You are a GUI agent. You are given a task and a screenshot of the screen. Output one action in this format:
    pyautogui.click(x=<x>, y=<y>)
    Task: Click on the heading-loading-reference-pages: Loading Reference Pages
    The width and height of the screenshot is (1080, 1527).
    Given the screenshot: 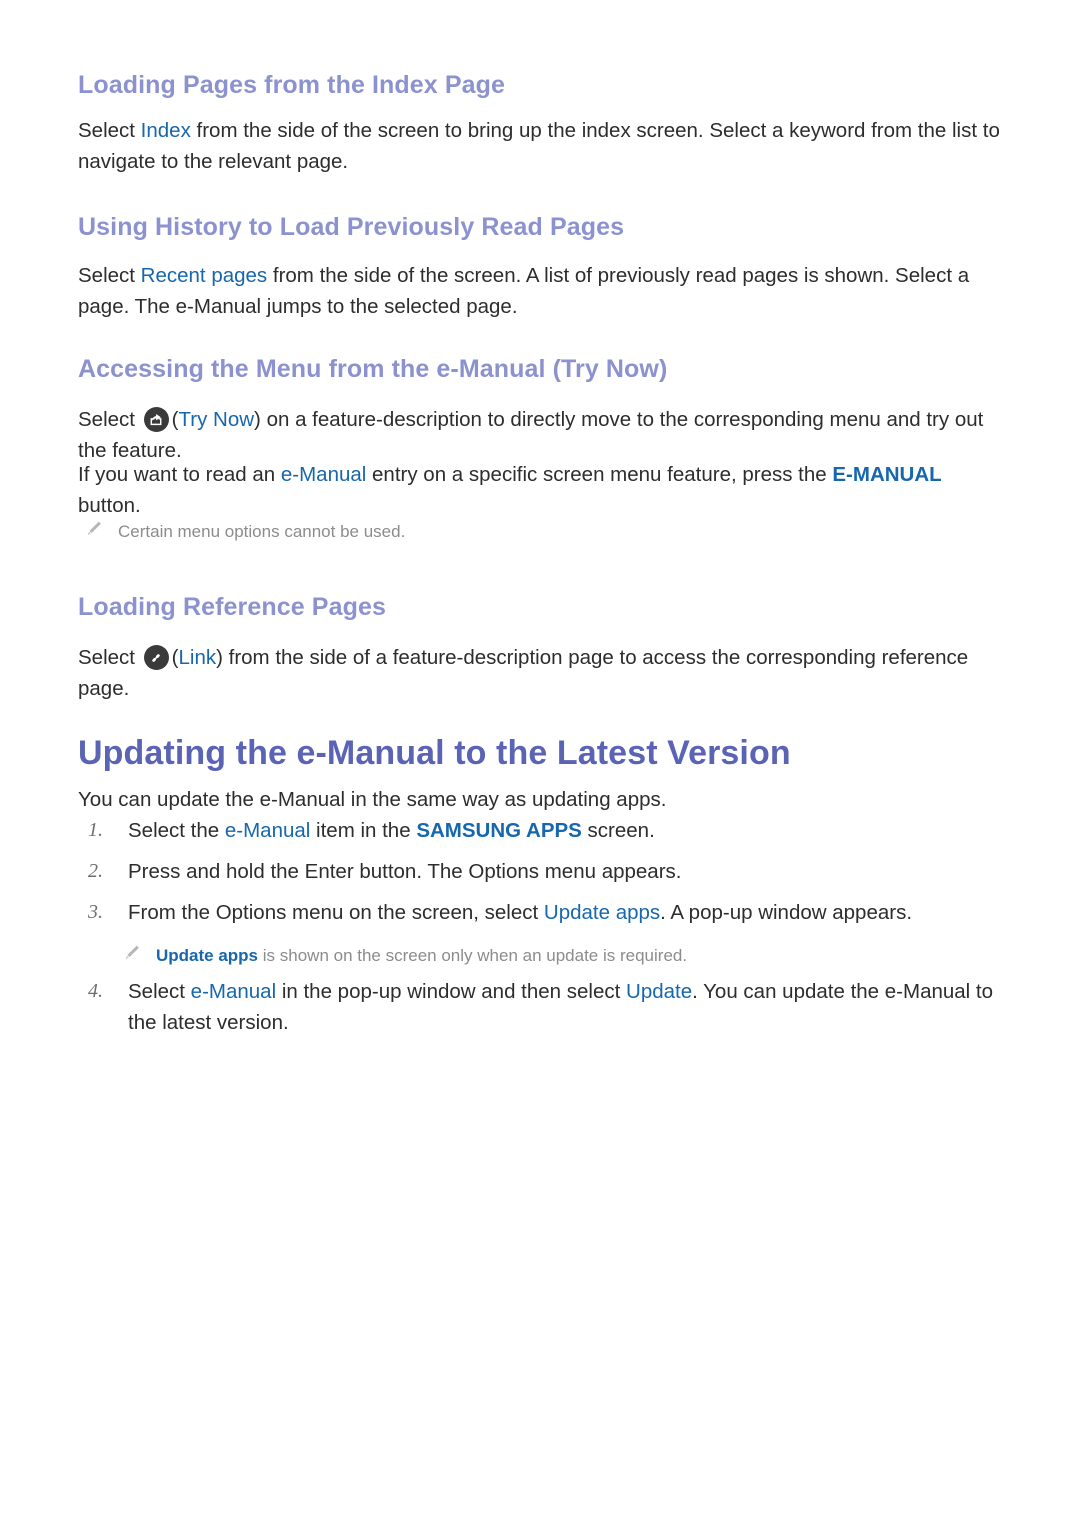 What is the action you would take?
    pyautogui.click(x=232, y=607)
    